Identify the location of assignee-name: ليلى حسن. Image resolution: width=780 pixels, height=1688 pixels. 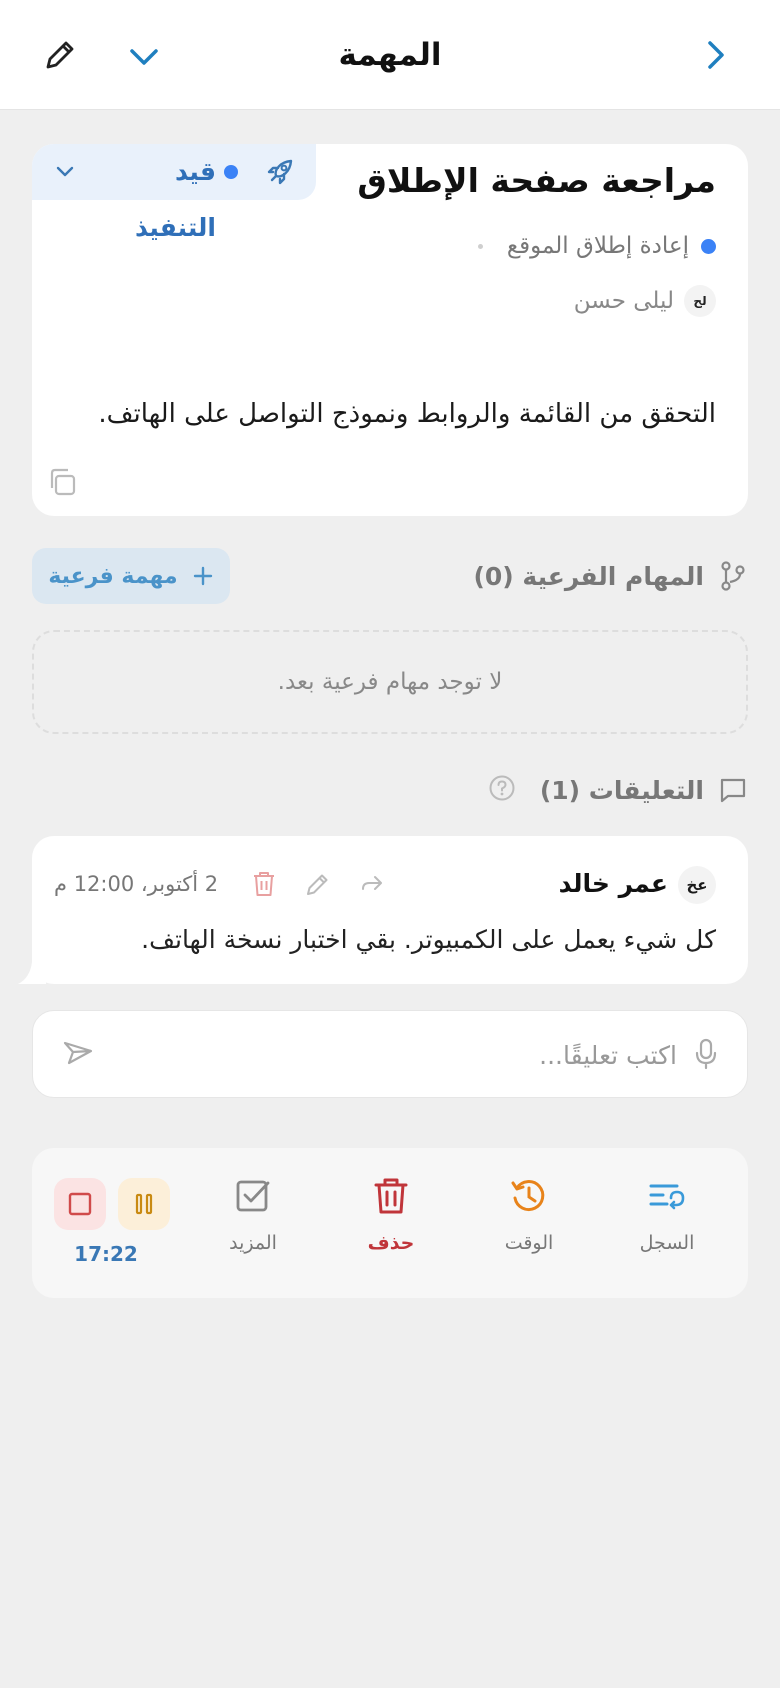
(623, 301).